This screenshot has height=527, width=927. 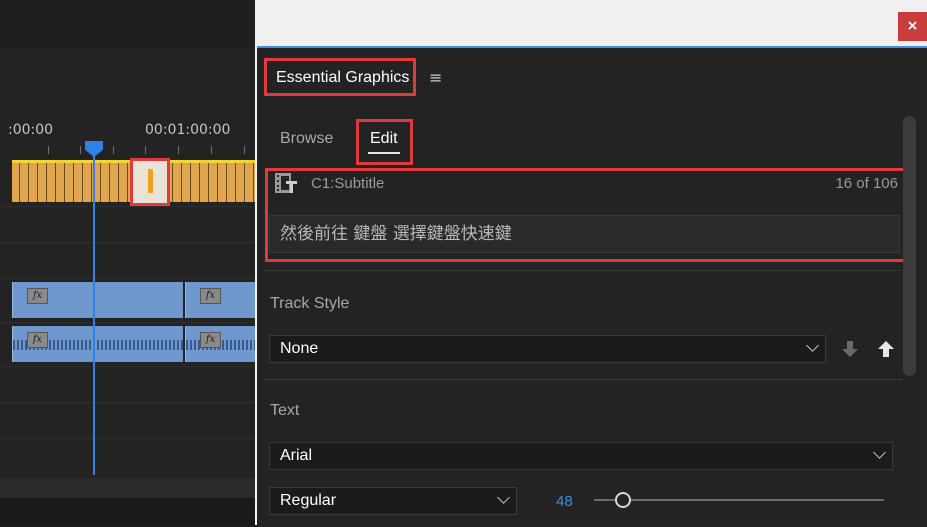 I want to click on timeline-header, so click(x=127, y=24).